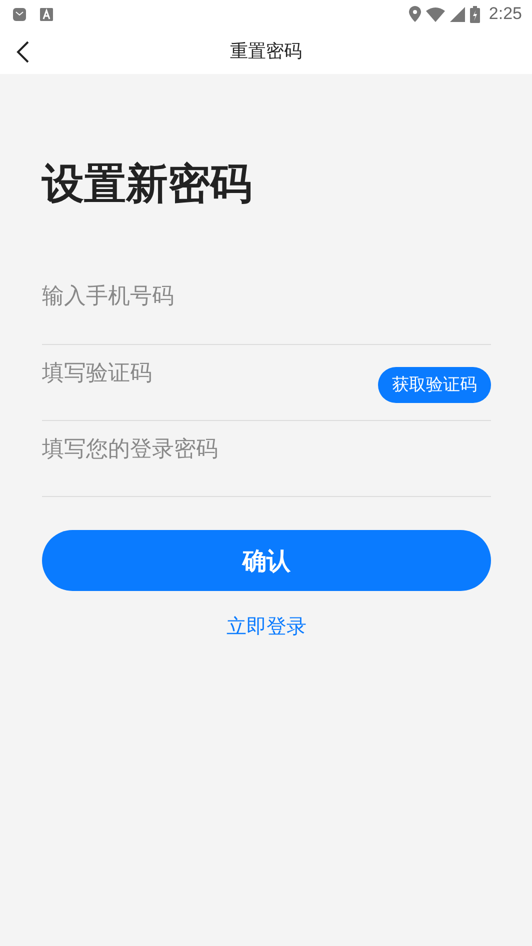  Describe the element at coordinates (266, 449) in the screenshot. I see `password-field: 填写您的登录密码` at that location.